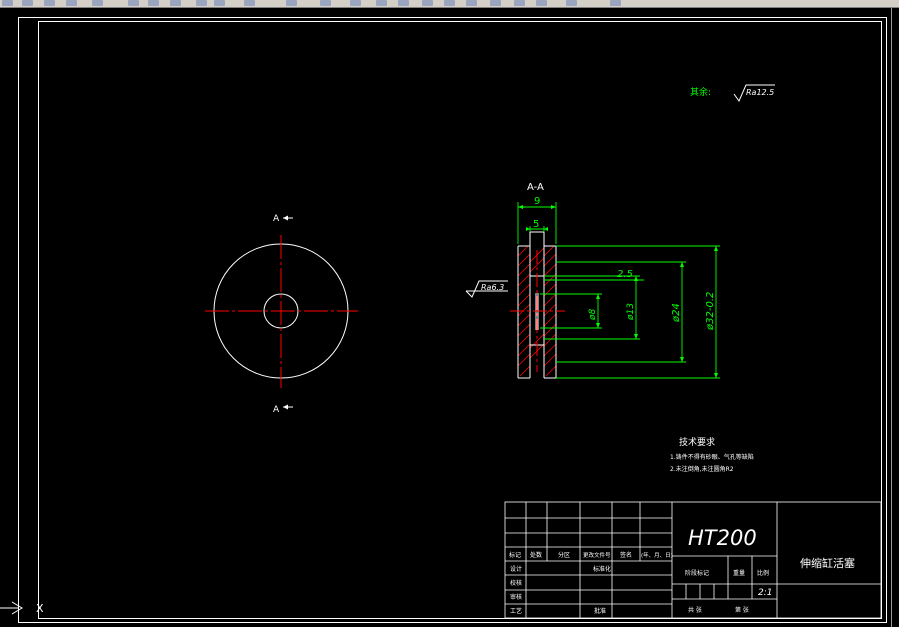 The image size is (899, 627). I want to click on tech-req-title: 技术要求, so click(697, 442).